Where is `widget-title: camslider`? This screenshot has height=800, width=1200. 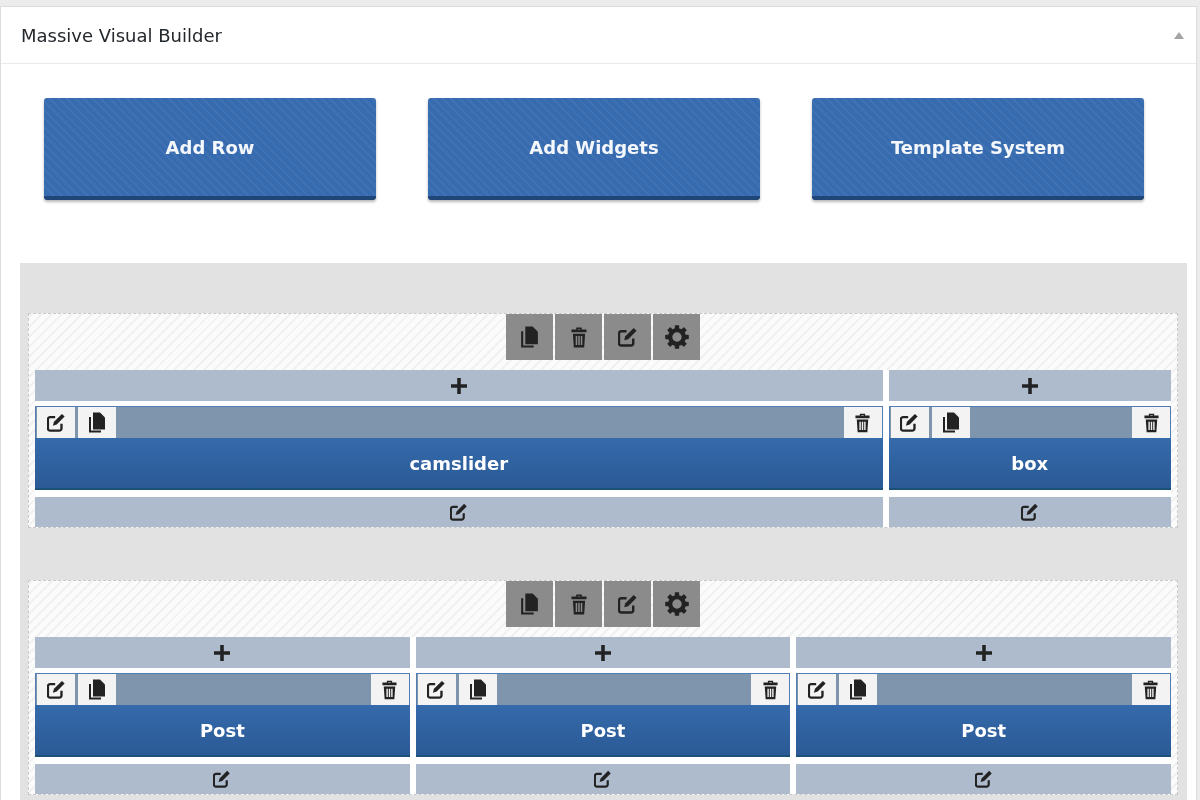 widget-title: camslider is located at coordinates (459, 464).